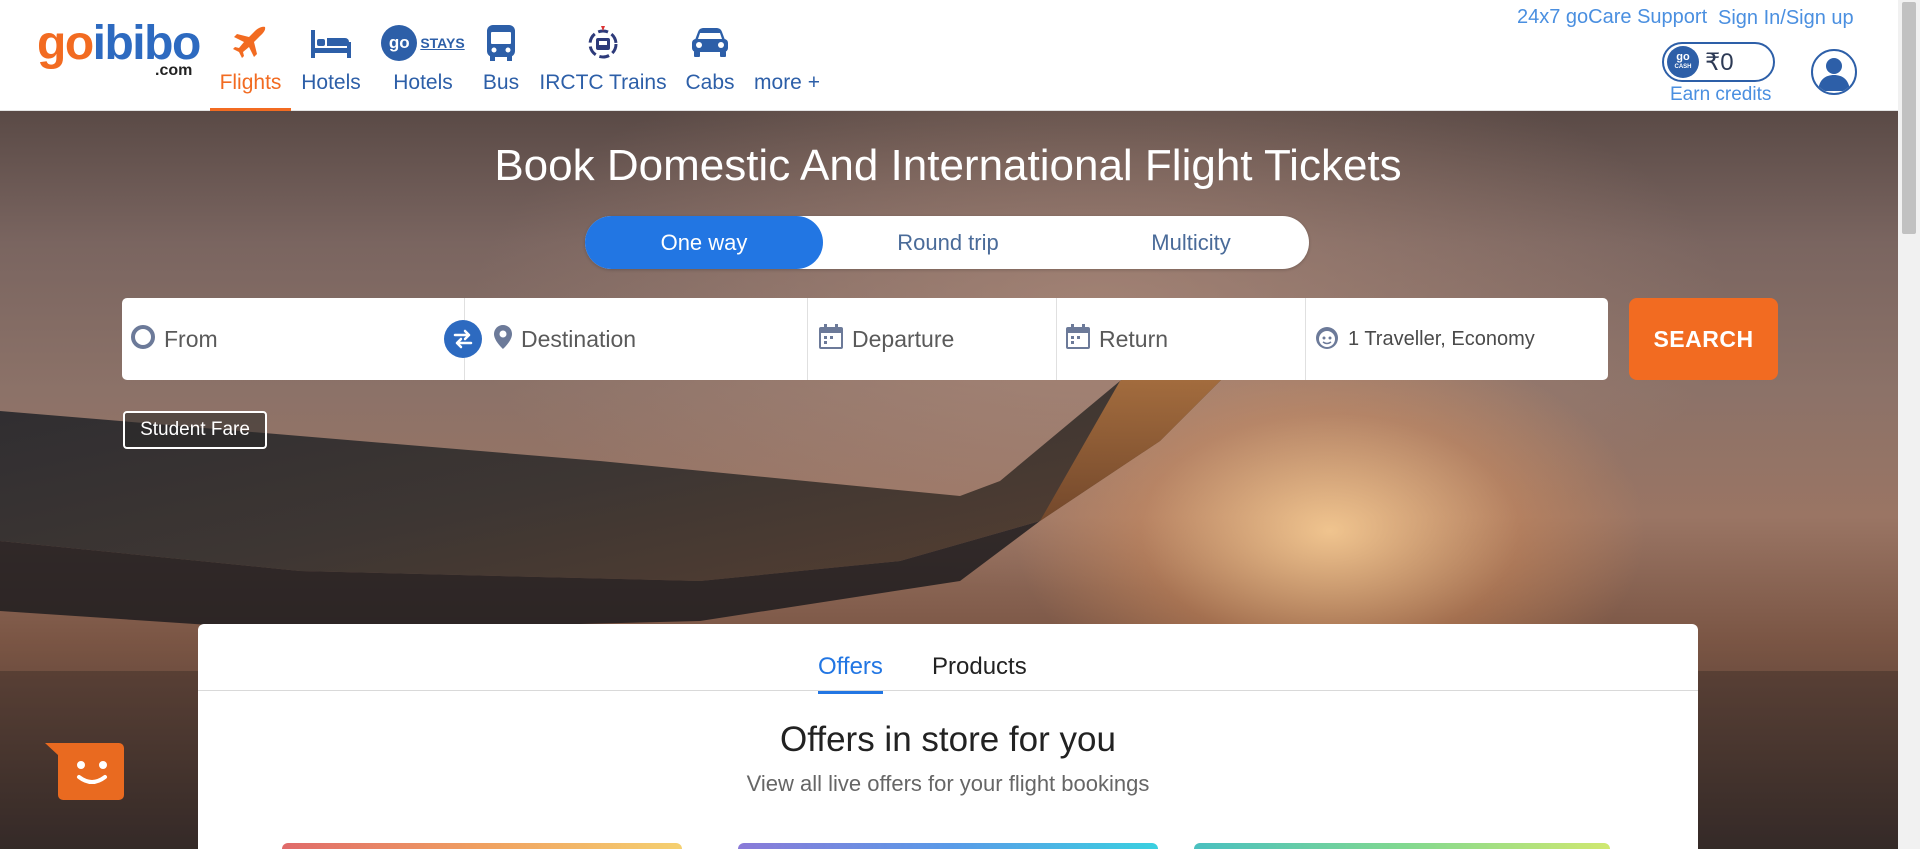 The height and width of the screenshot is (849, 1920). What do you see at coordinates (603, 43) in the screenshot?
I see `irctc-icon` at bounding box center [603, 43].